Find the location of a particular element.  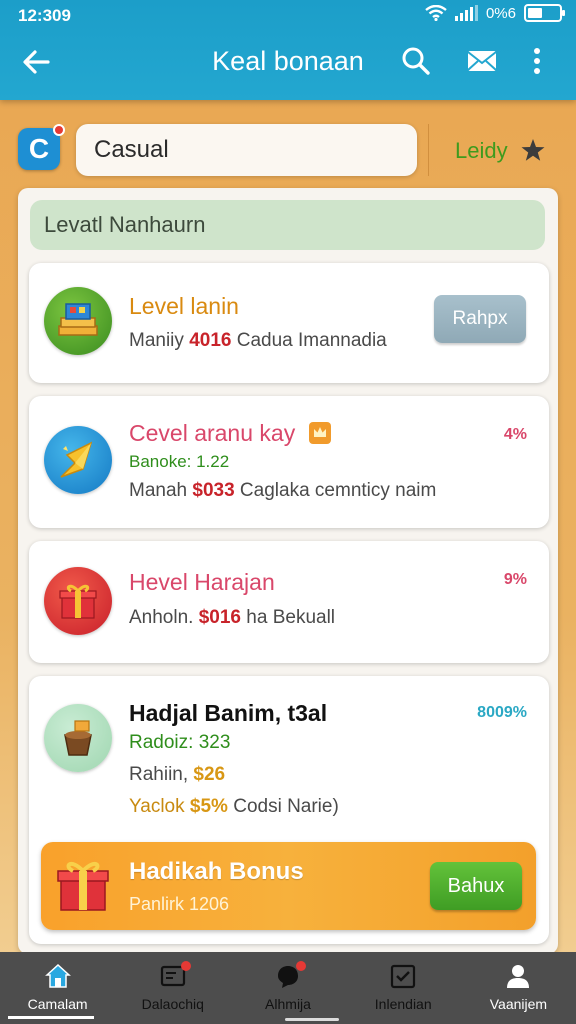

list-item: Hevel Harajan 9% Anholn. $016 ha Bekuall is located at coordinates (289, 602).